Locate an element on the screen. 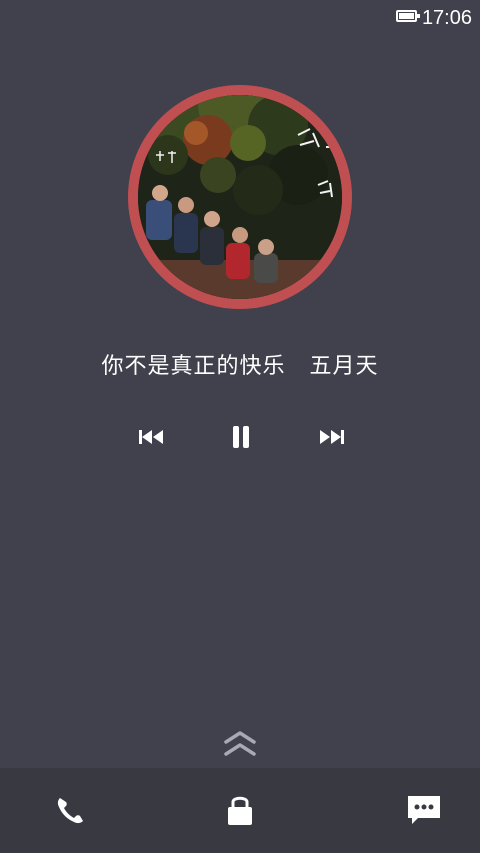 Image resolution: width=480 pixels, height=853 pixels. now-playing-text: 你不是真正的快乐 五月天 is located at coordinates (240, 367).